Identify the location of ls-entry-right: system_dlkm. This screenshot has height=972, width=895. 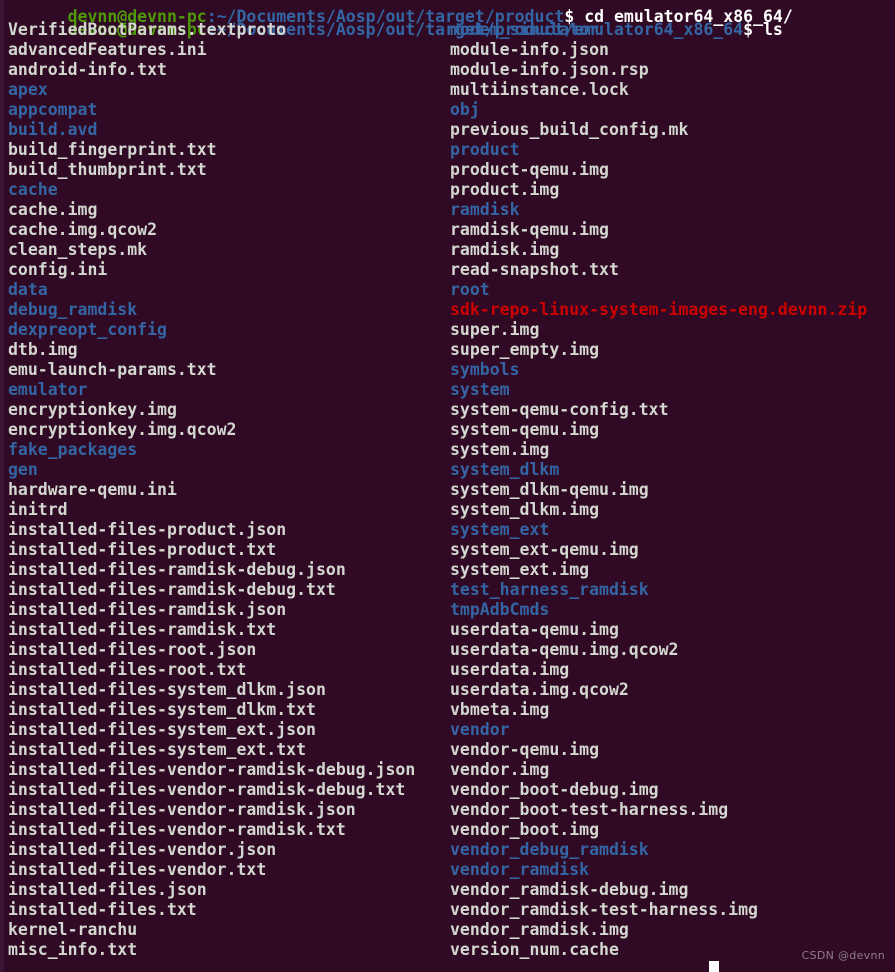
(672, 470).